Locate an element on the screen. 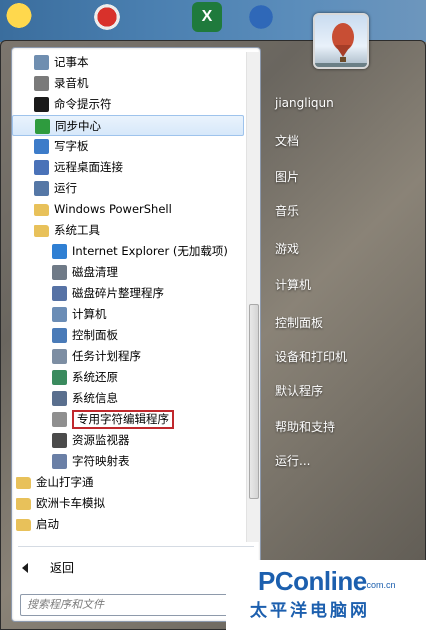  program-item-label: 记事本 is located at coordinates (71, 62).